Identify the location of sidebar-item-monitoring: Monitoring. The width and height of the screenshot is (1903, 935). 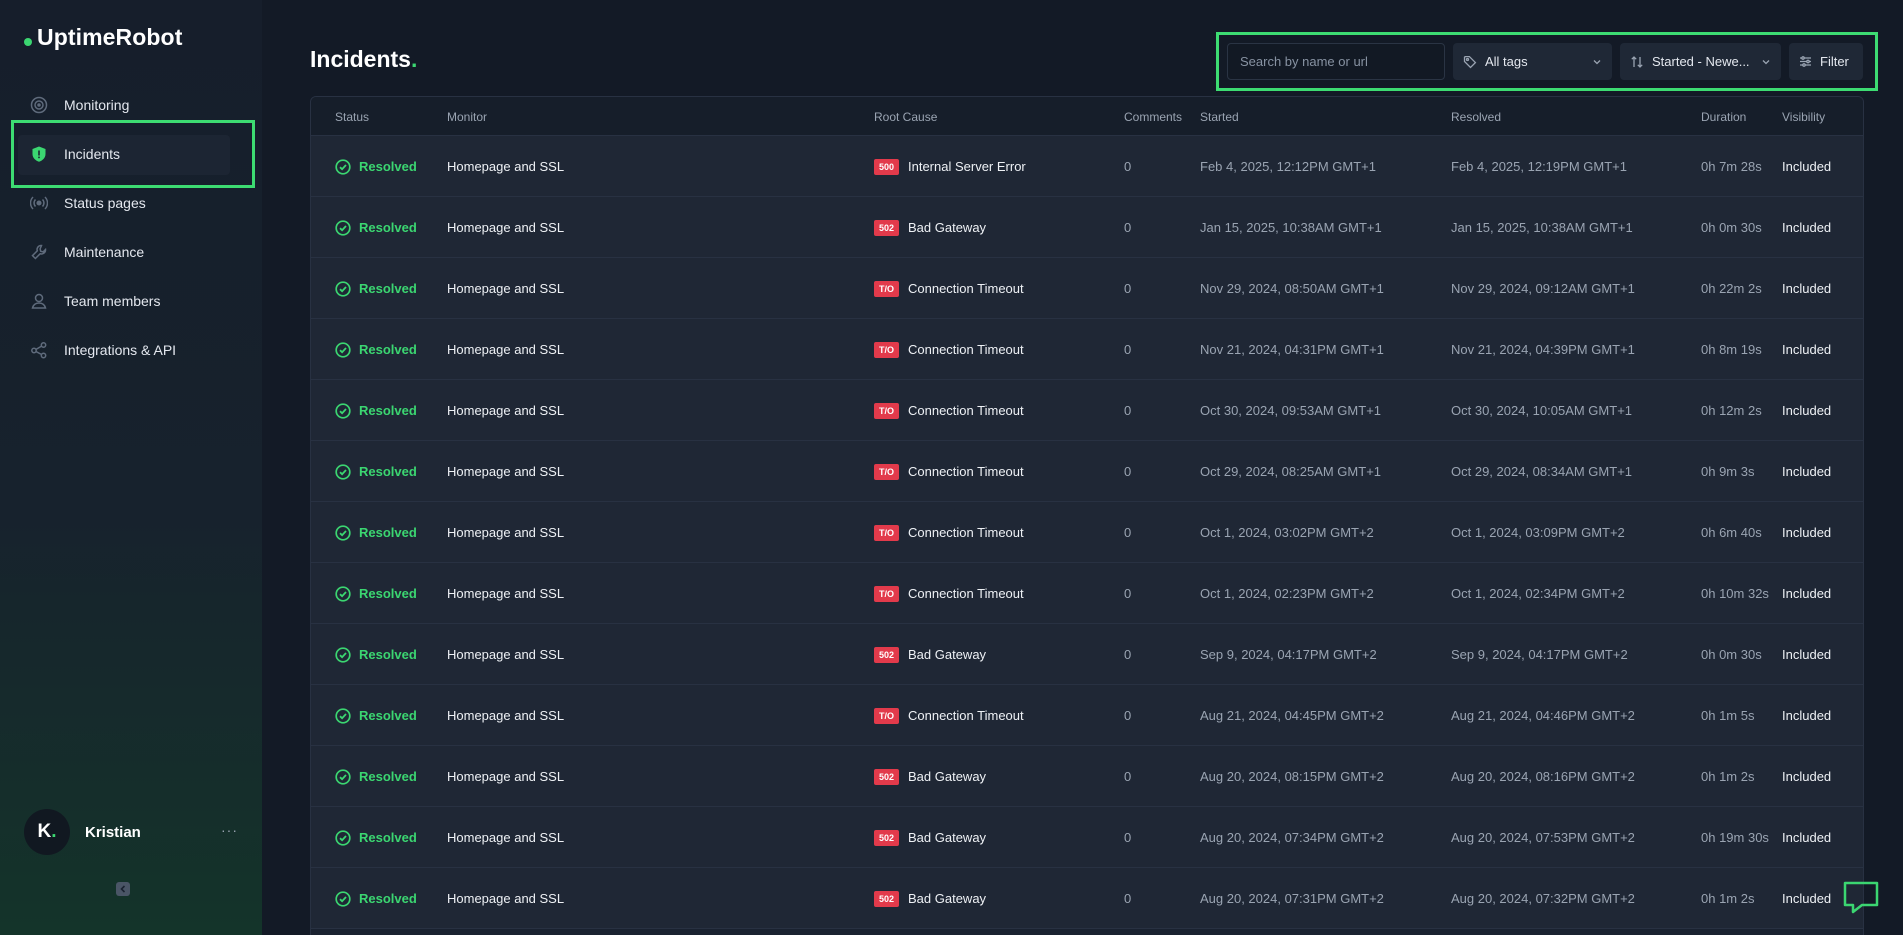
(131, 104).